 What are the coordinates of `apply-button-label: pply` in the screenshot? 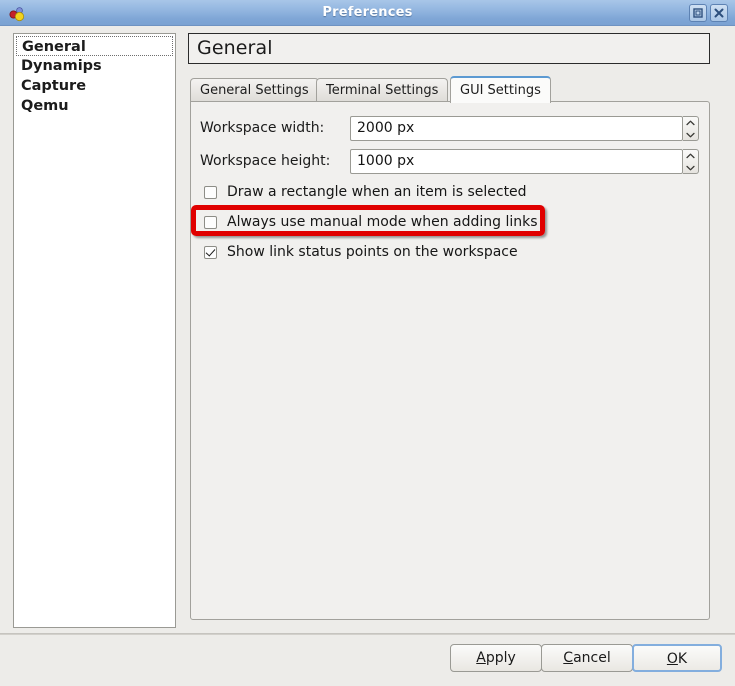 It's located at (500, 658).